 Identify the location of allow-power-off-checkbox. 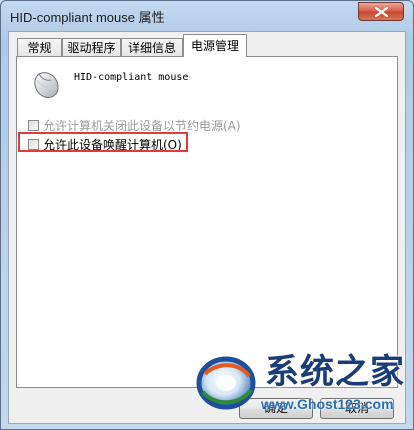
(33, 125).